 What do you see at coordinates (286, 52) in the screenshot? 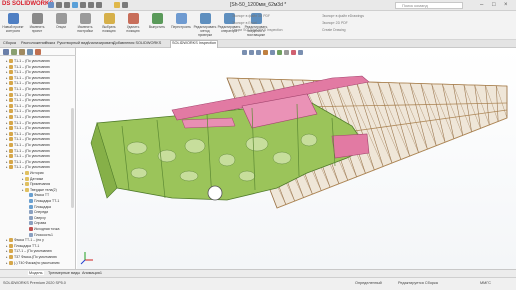
I see `hide-show-icon` at bounding box center [286, 52].